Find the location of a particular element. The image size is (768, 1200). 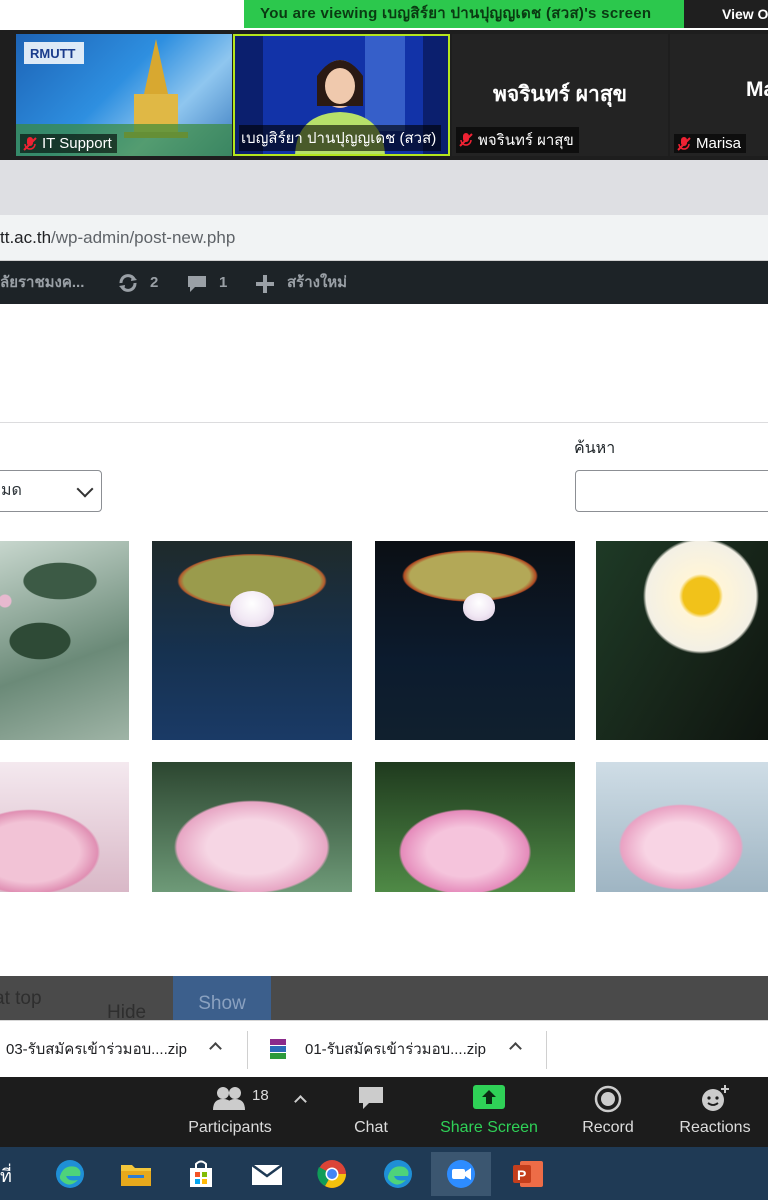

zoom-app-icon is located at coordinates (461, 1174).